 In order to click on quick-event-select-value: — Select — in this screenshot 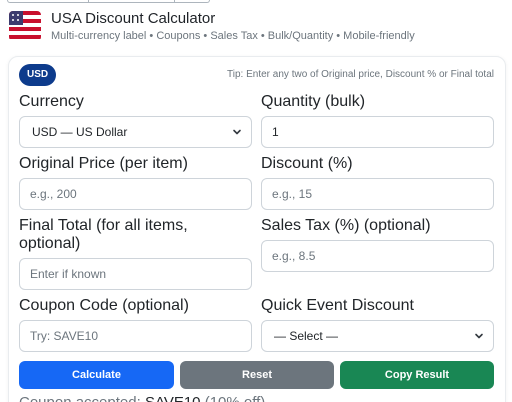, I will do `click(306, 336)`.